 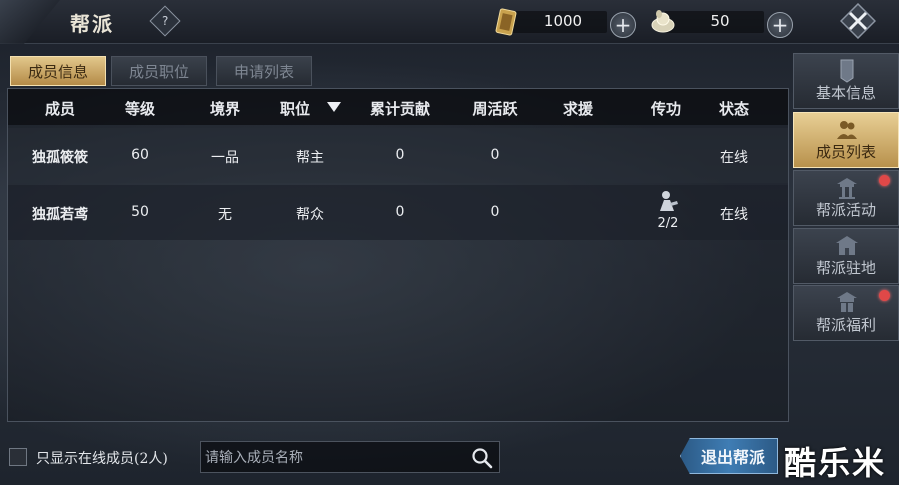 I want to click on currency-silver: 50 +, so click(x=725, y=22).